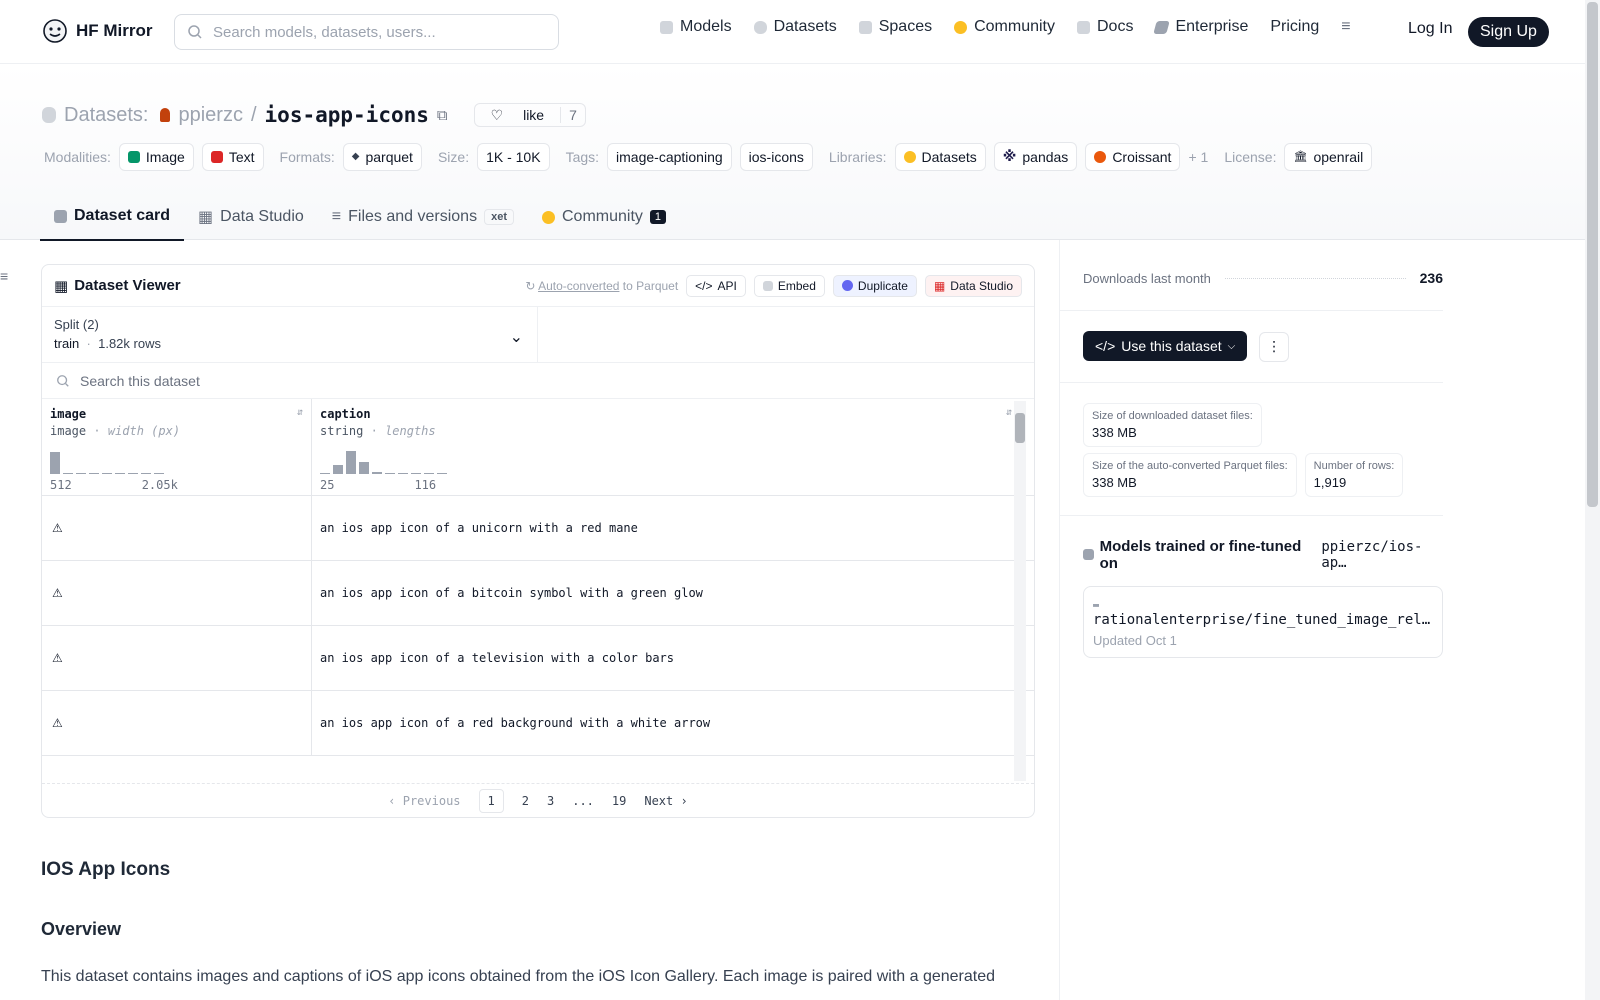 Image resolution: width=1600 pixels, height=1000 pixels. I want to click on nav-pricing-label: Pricing, so click(1295, 26).